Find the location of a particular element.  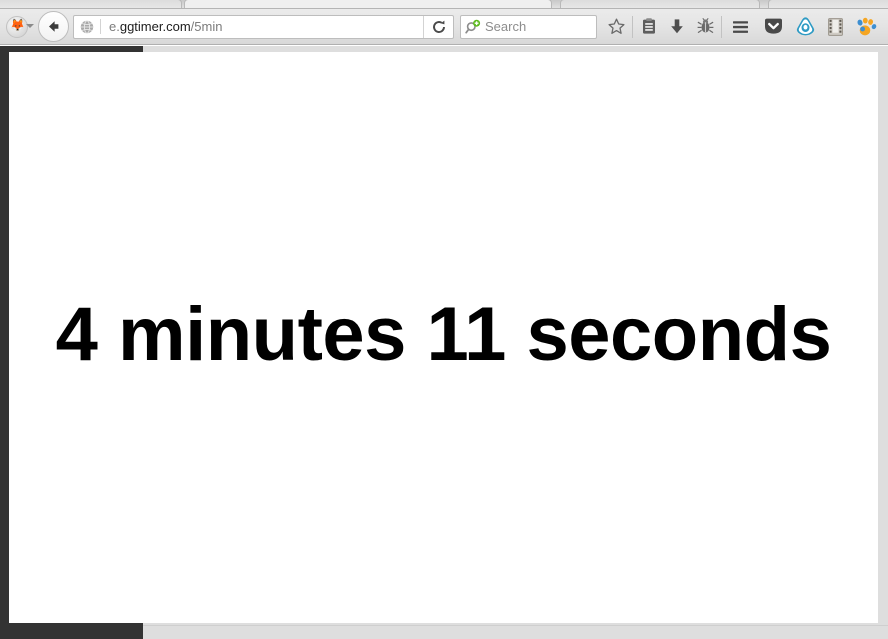

horizontal-scrollbar is located at coordinates (515, 632).